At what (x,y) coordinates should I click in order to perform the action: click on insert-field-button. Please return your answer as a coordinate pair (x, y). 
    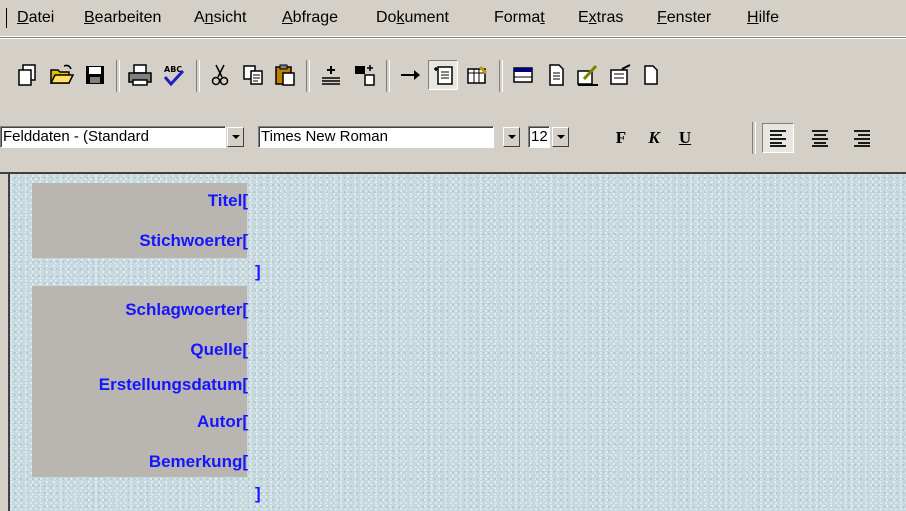
    Looking at the image, I should click on (331, 75).